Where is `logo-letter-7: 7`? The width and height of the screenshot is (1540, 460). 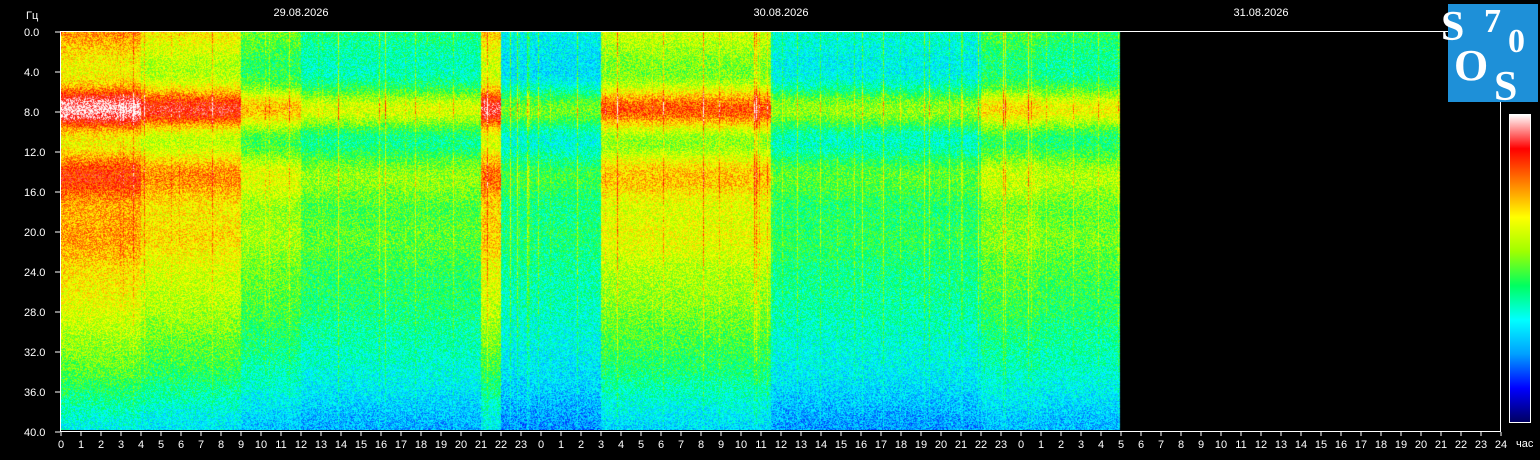 logo-letter-7: 7 is located at coordinates (1492, 21).